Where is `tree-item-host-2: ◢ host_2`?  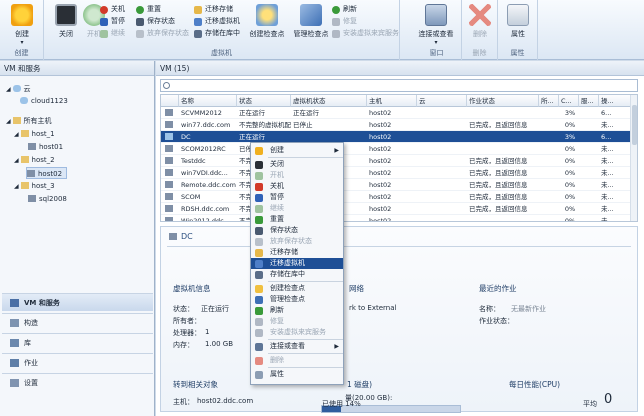 tree-item-host-2: ◢ host_2 is located at coordinates (34, 160).